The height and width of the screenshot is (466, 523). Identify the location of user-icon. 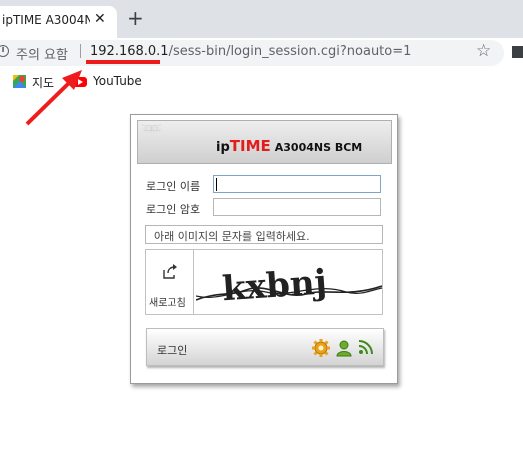
(344, 348).